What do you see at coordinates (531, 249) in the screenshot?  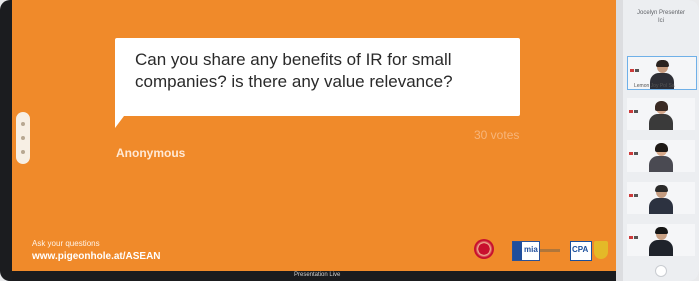 I see `mia-logo-text: mia` at bounding box center [531, 249].